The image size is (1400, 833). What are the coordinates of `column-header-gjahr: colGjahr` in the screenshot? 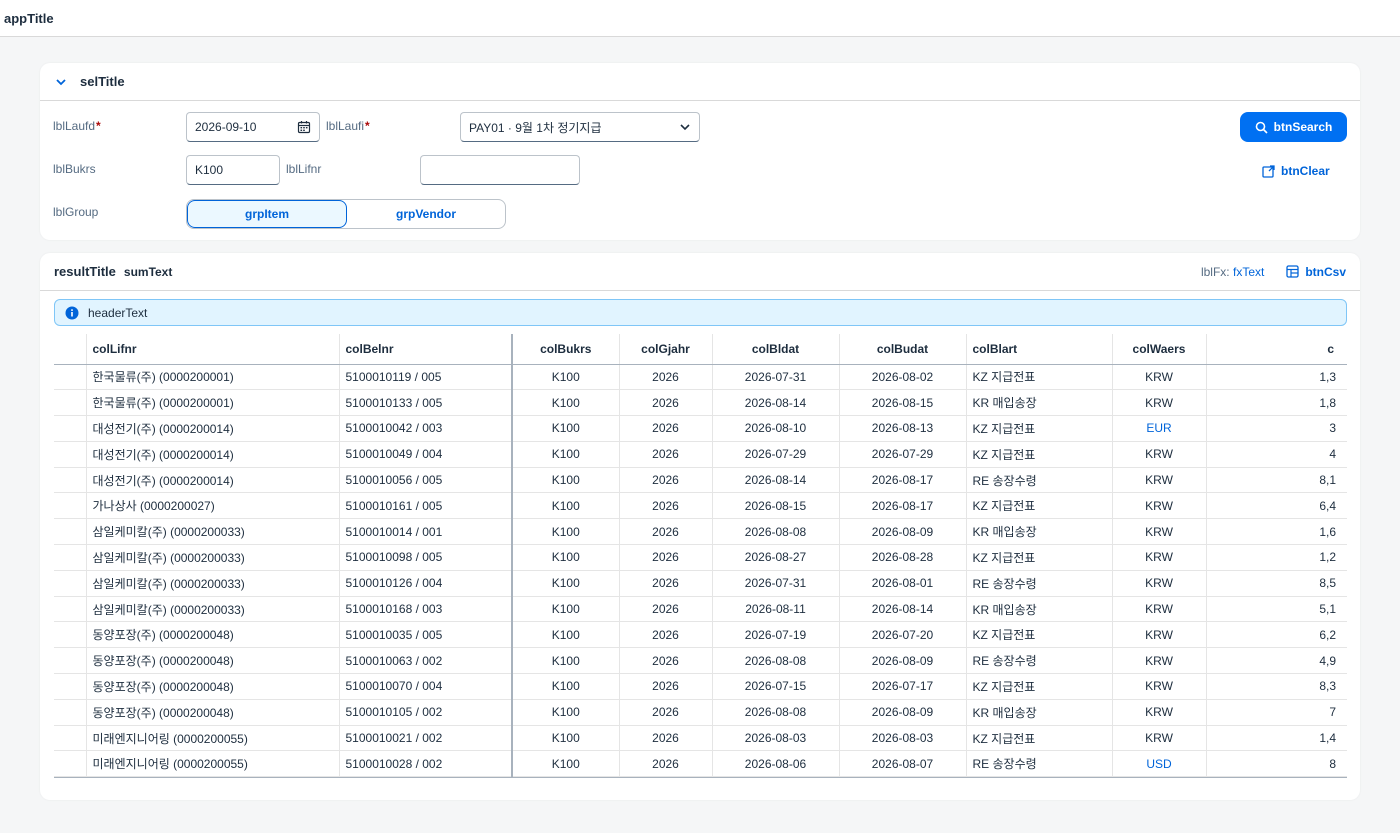 It's located at (666, 349).